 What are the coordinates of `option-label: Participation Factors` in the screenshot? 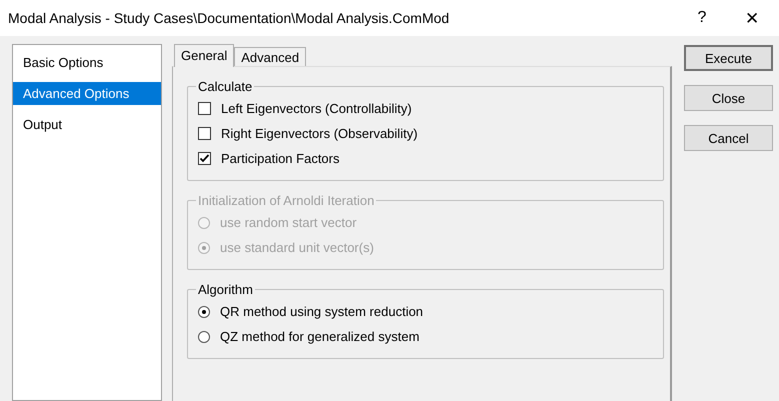 It's located at (280, 158).